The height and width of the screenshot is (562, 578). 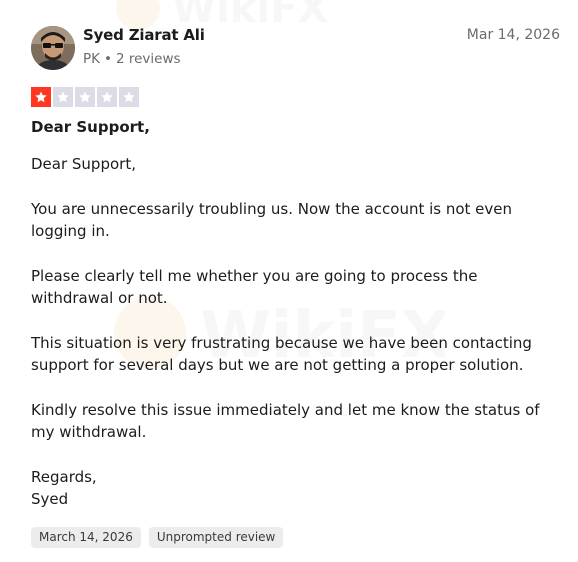 What do you see at coordinates (53, 48) in the screenshot?
I see `avatar` at bounding box center [53, 48].